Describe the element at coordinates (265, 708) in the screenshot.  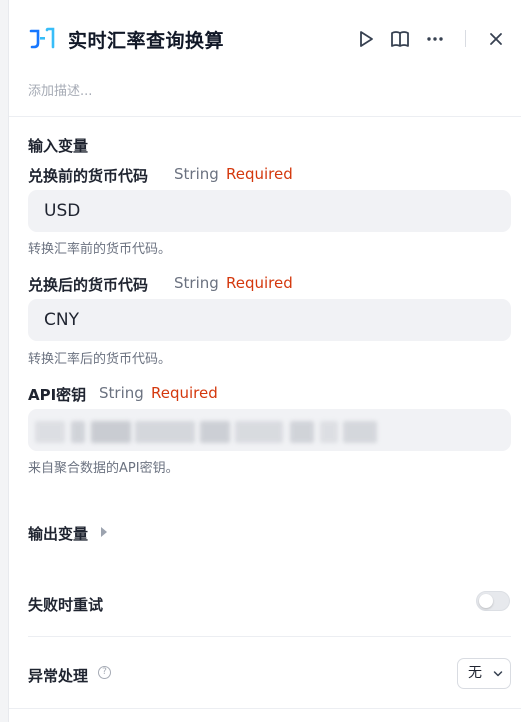
I see `bottom-divider` at that location.